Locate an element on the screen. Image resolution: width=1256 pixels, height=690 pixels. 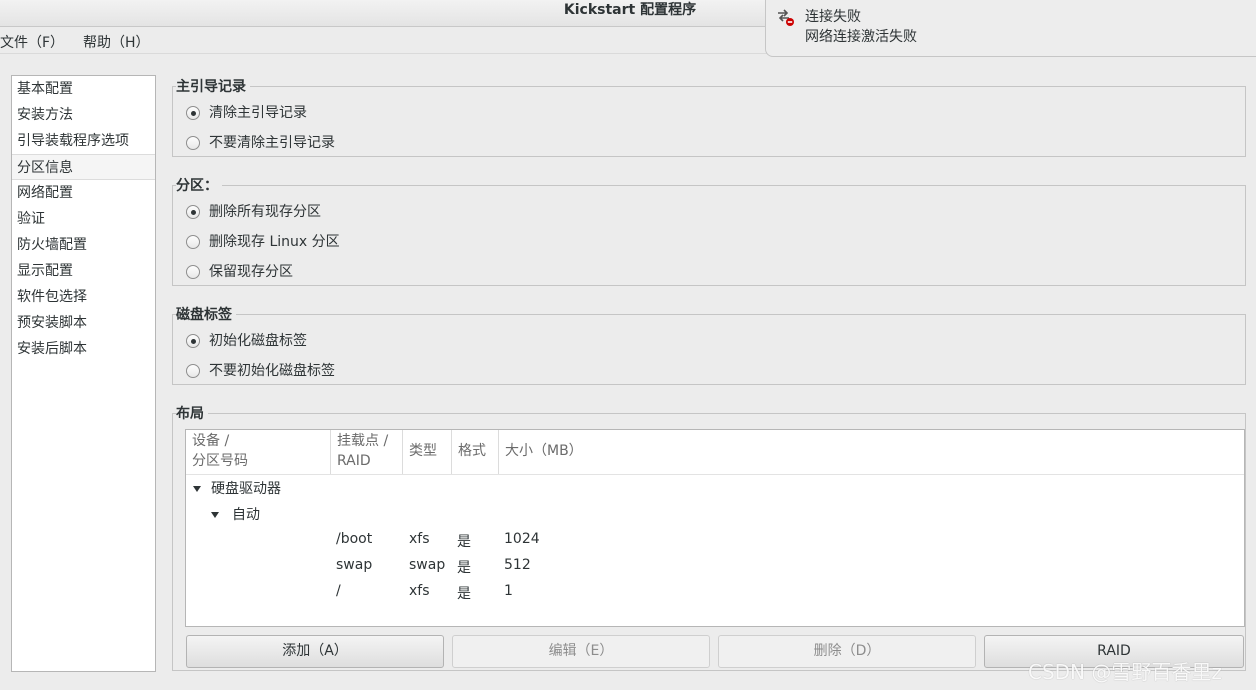
sidebar-item-pre-script: 预安装脚本 is located at coordinates (83, 323).